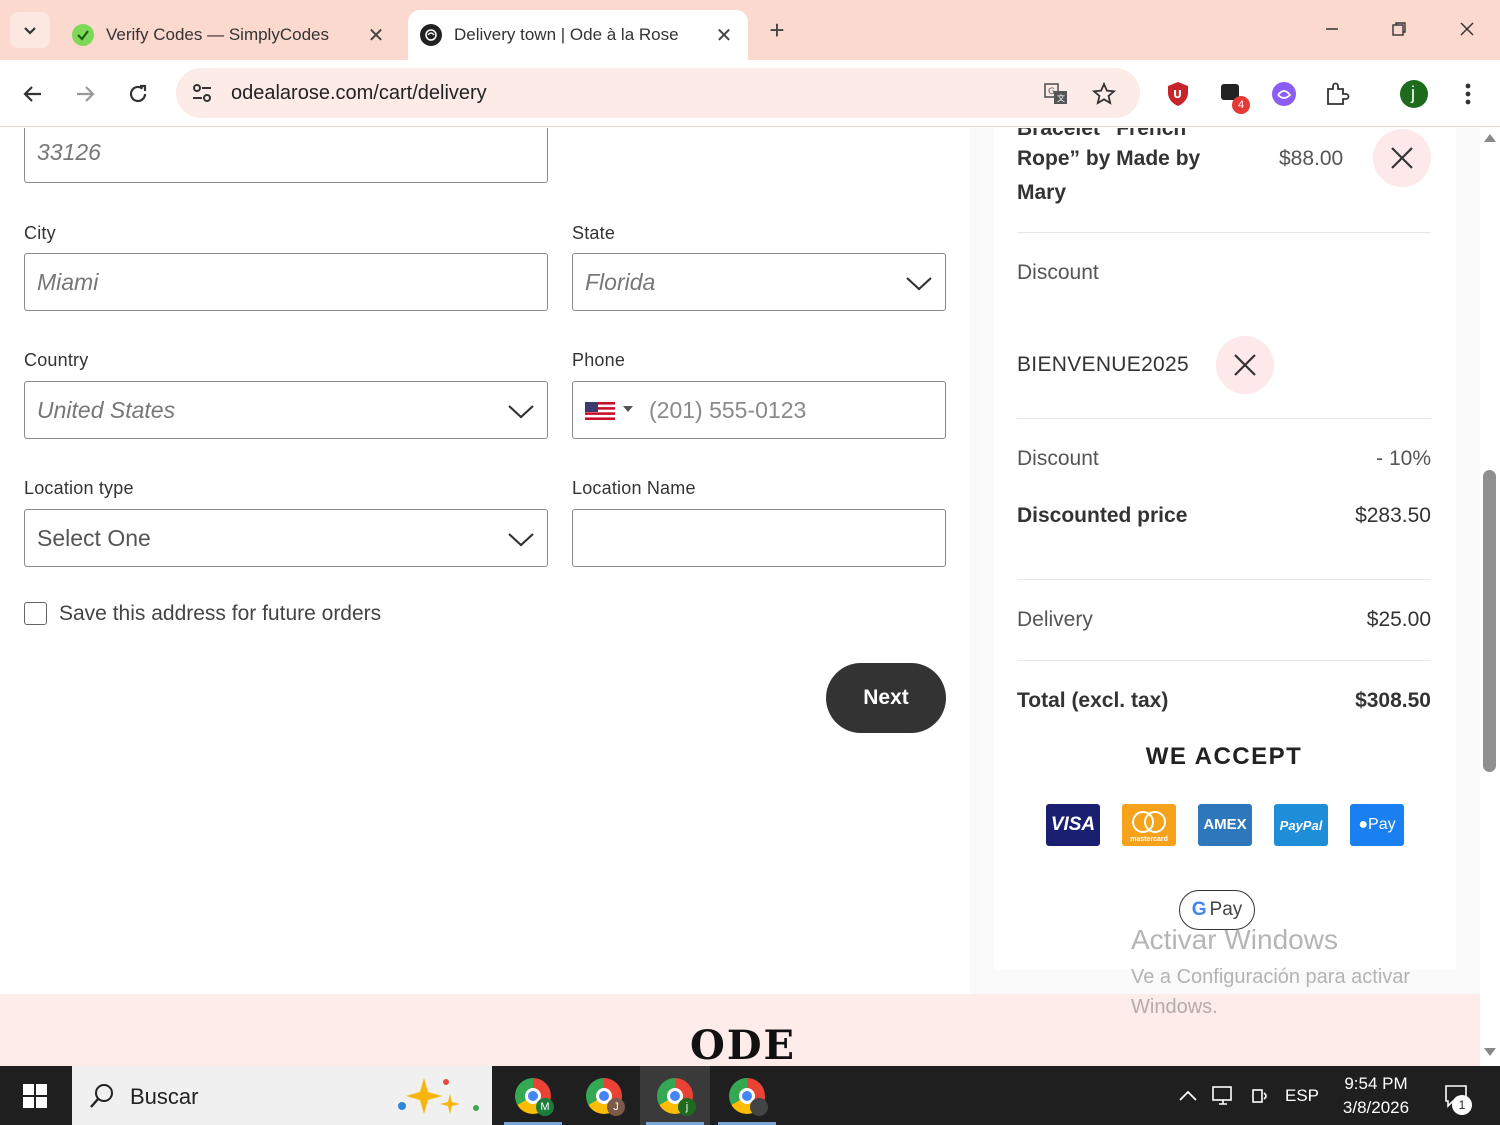 This screenshot has height=1125, width=1500. Describe the element at coordinates (1398, 619) in the screenshot. I see `delivery-value: $25.00` at that location.